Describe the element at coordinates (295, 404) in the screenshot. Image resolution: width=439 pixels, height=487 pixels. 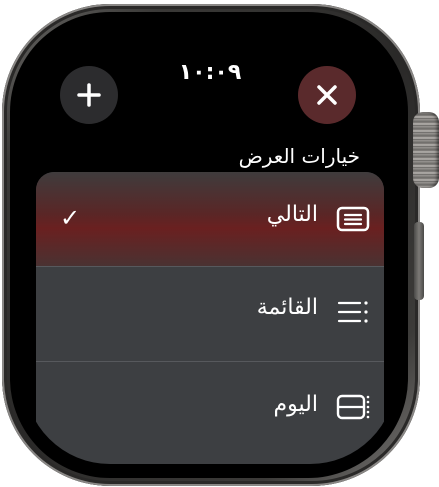
I see `option-day-label: اليوم` at that location.